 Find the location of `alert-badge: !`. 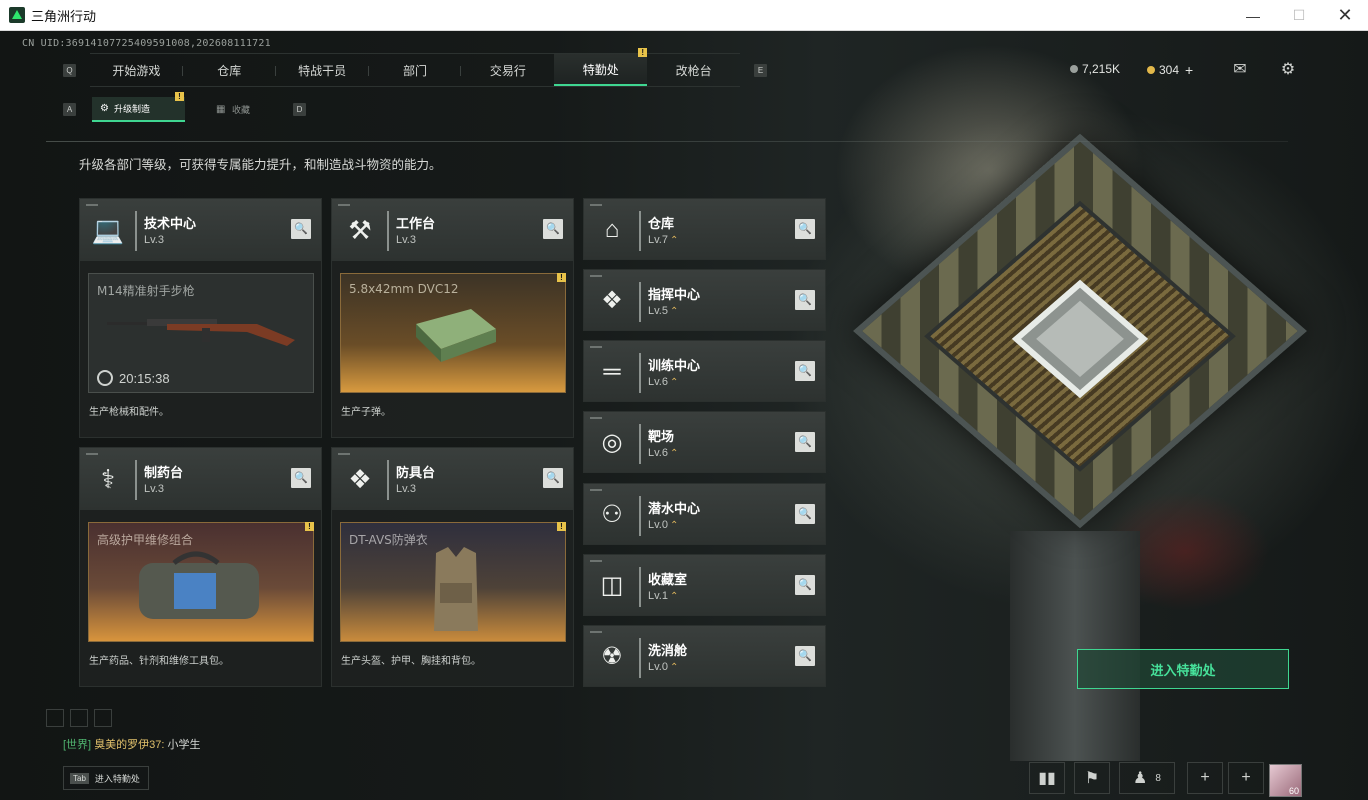

alert-badge: ! is located at coordinates (561, 526).